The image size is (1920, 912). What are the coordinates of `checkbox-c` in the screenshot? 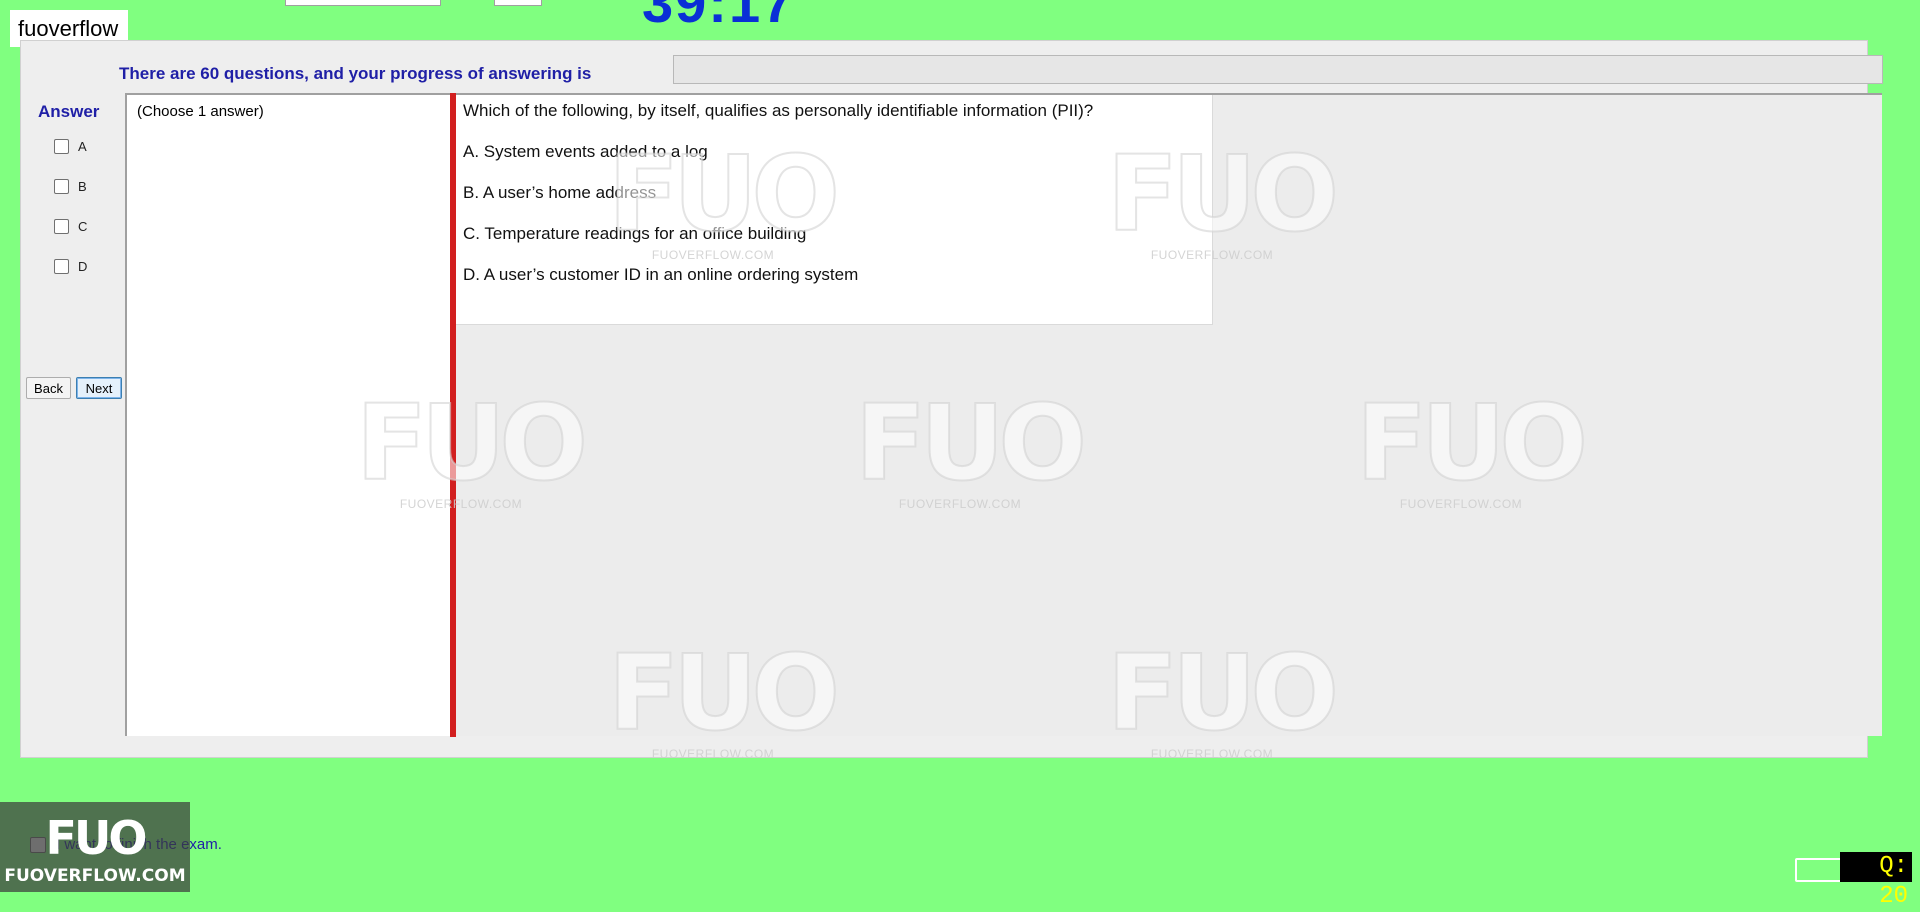 It's located at (61, 226).